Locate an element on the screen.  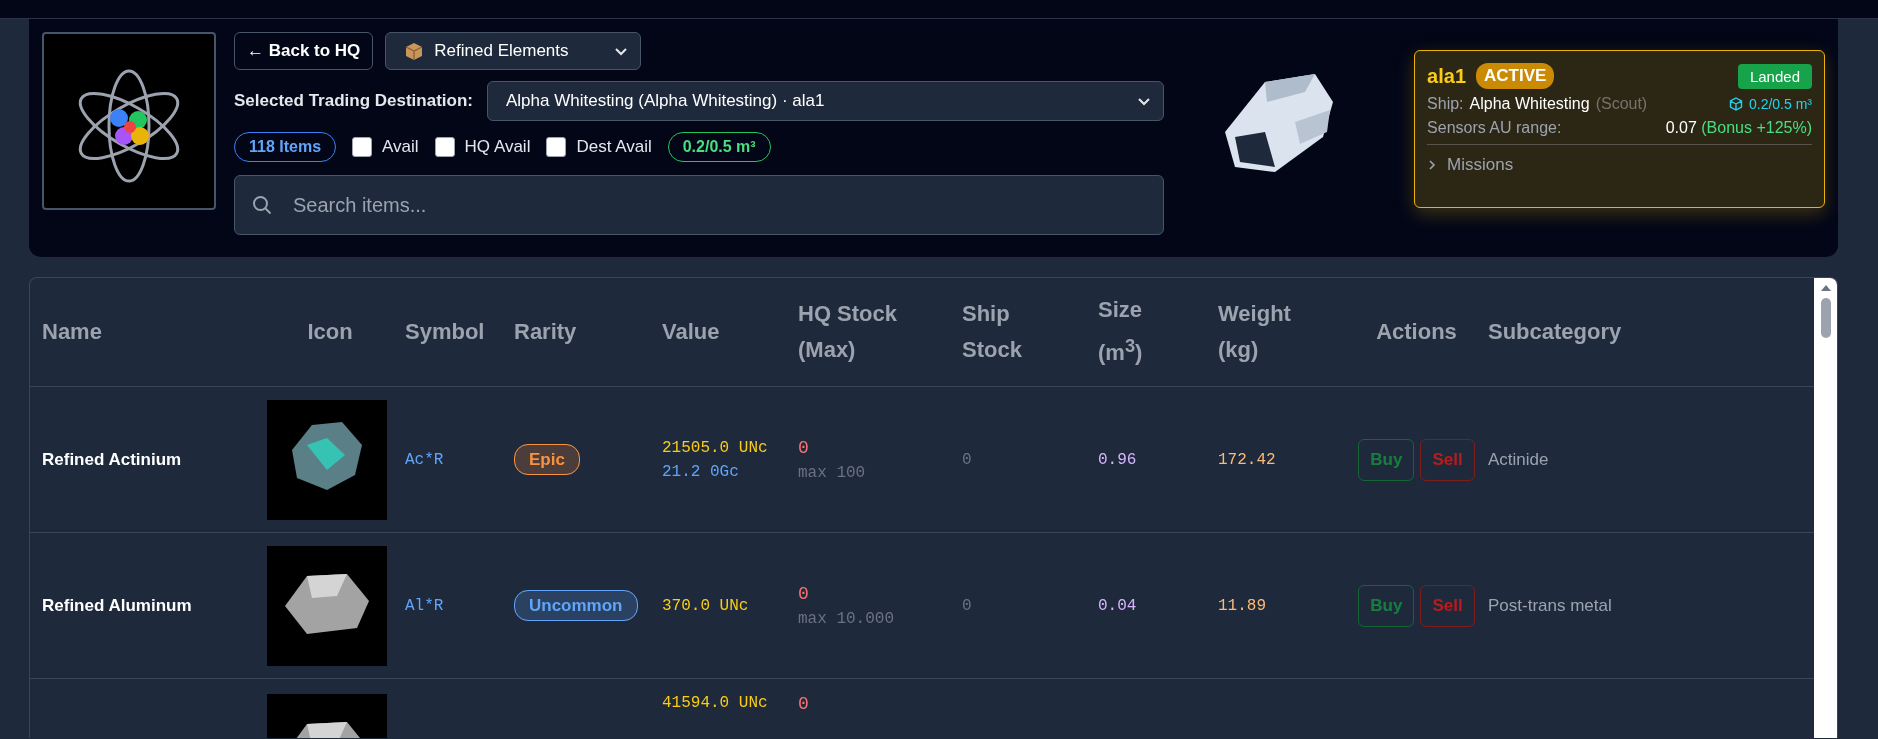
rarity-badge: Uncommon is located at coordinates (576, 605).